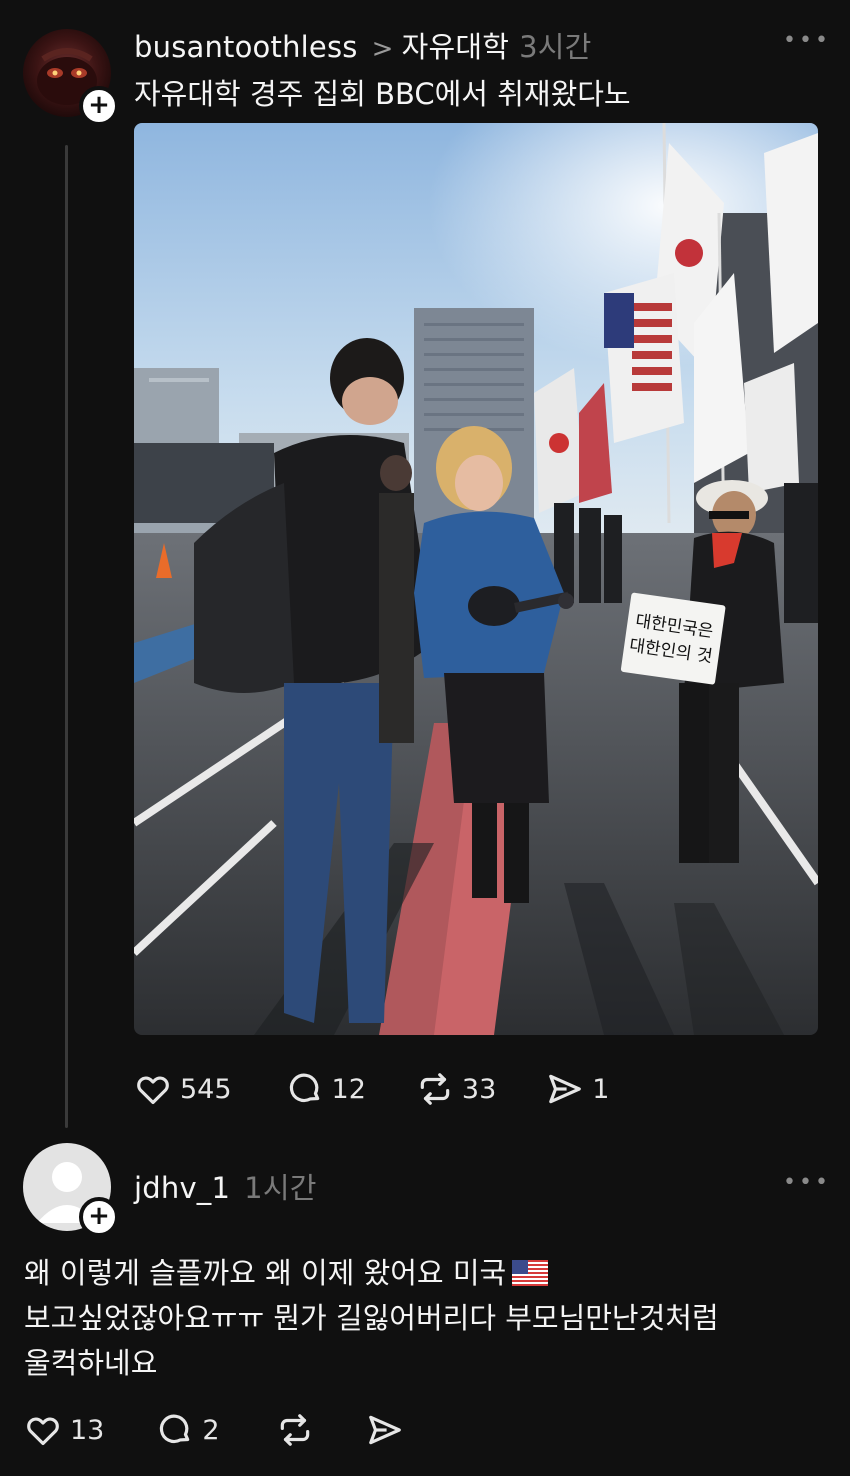 This screenshot has height=1476, width=850. I want to click on post-actions: 545 12 33 1, so click(371, 1089).